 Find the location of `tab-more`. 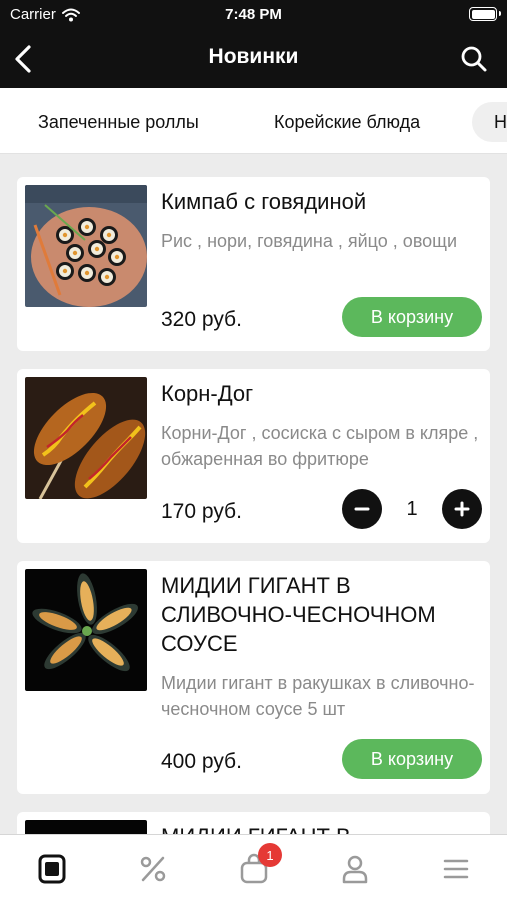

tab-more is located at coordinates (456, 869).